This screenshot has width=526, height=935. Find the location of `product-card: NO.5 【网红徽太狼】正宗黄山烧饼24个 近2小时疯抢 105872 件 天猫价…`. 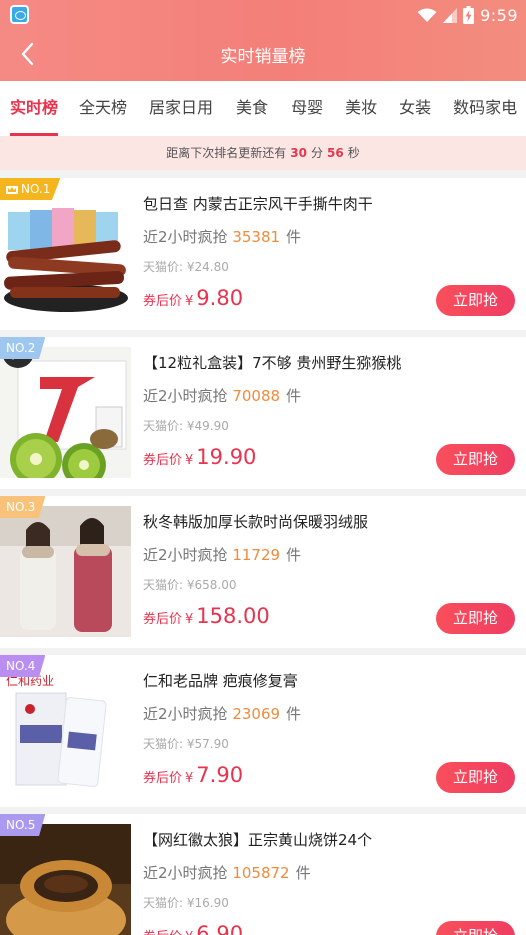

product-card: NO.5 【网红徽太狼】正宗黄山烧饼24个 近2小时疯抢 105872 件 天猫价… is located at coordinates (263, 874).